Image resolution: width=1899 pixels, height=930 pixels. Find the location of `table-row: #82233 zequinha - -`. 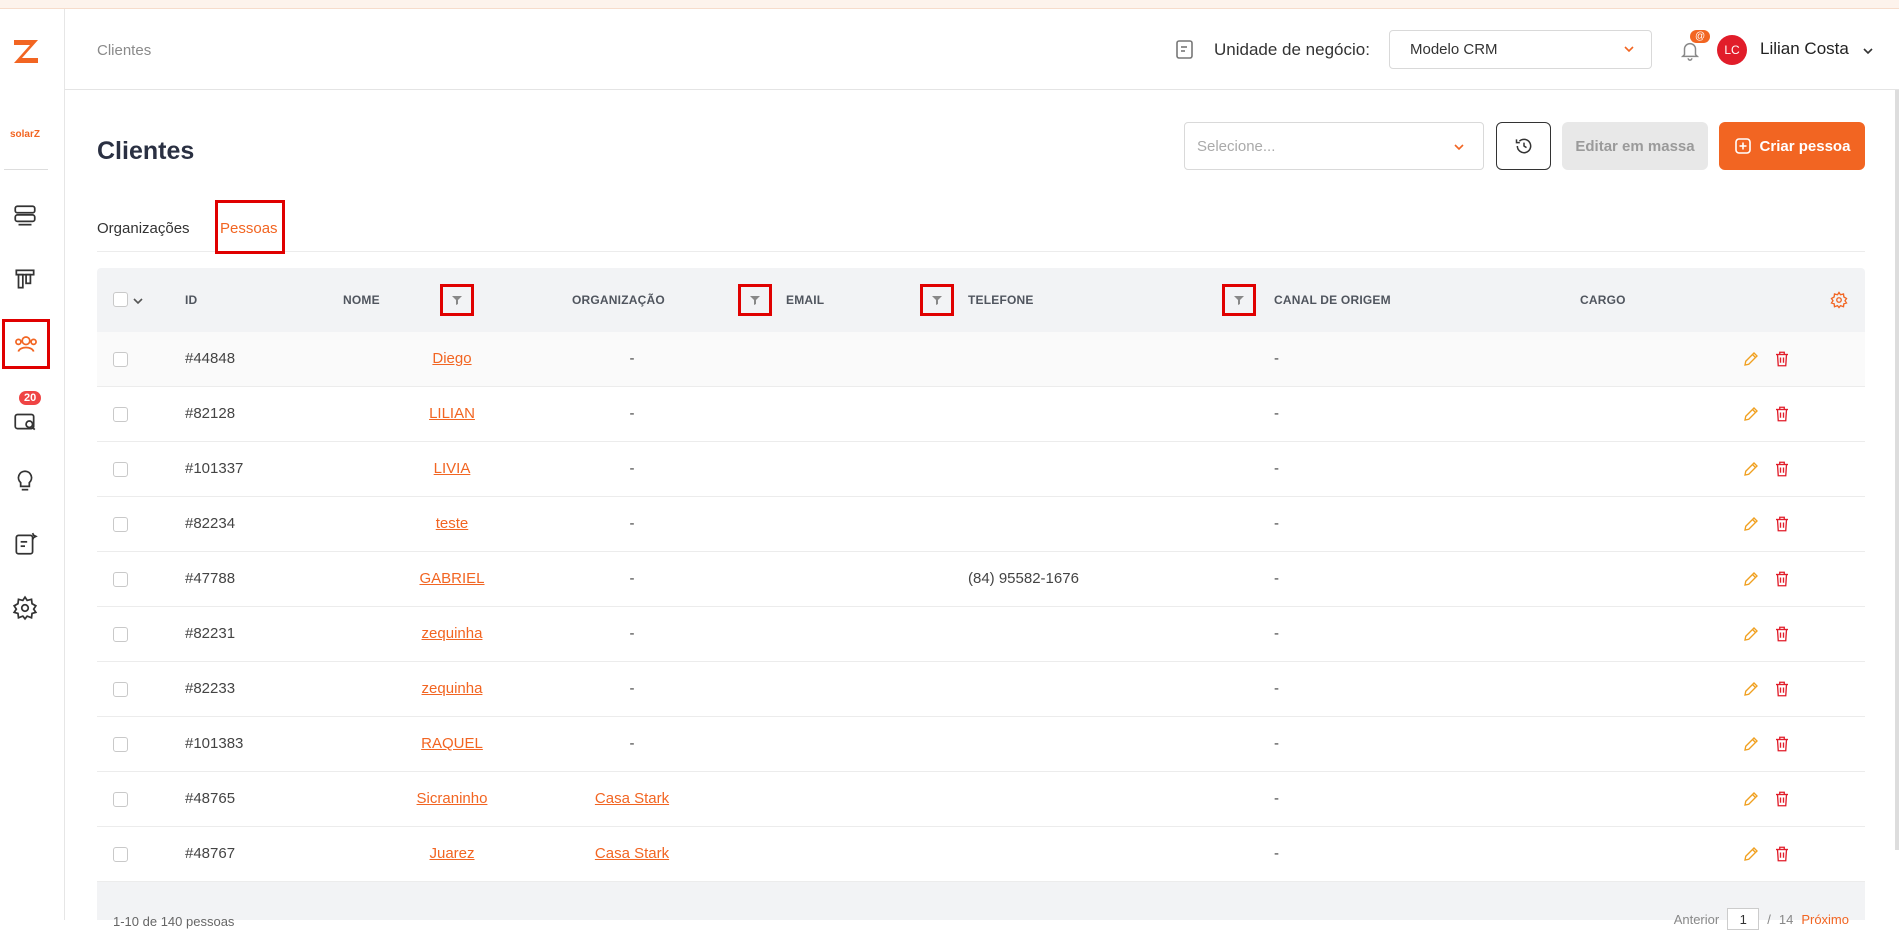

table-row: #82233 zequinha - - is located at coordinates (981, 689).